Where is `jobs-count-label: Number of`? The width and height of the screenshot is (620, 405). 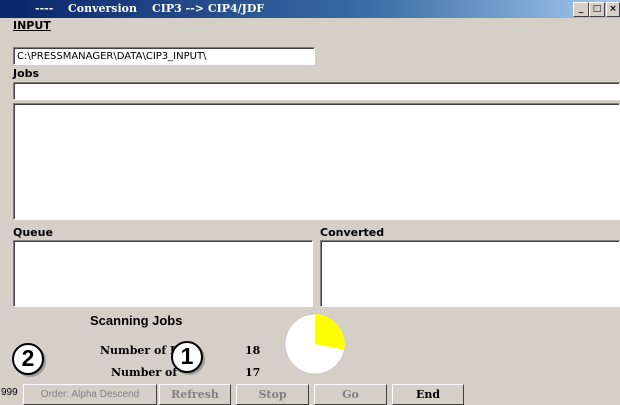 jobs-count-label: Number of is located at coordinates (144, 372).